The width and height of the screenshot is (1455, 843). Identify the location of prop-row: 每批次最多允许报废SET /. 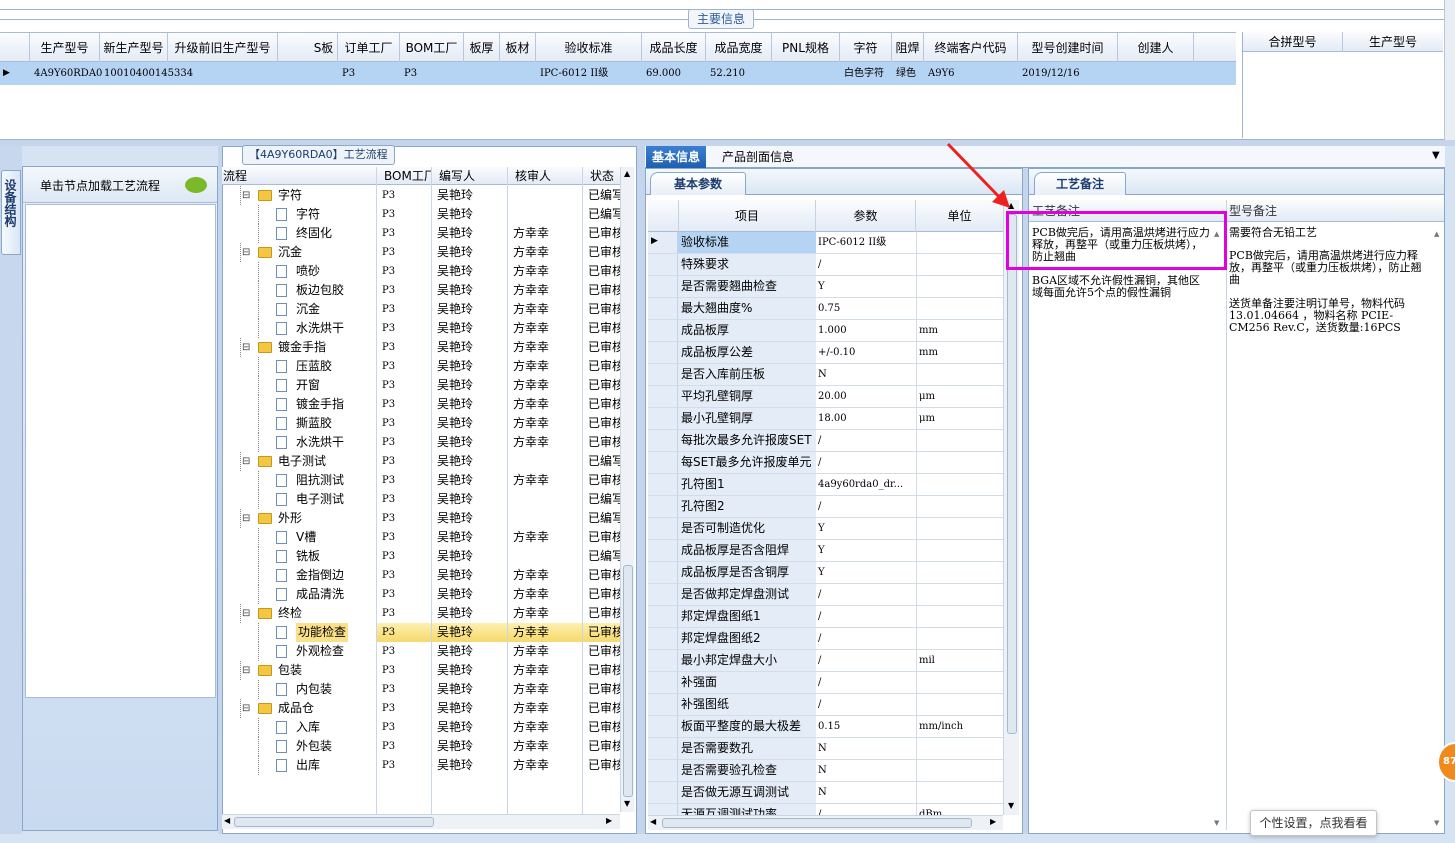
(825, 441).